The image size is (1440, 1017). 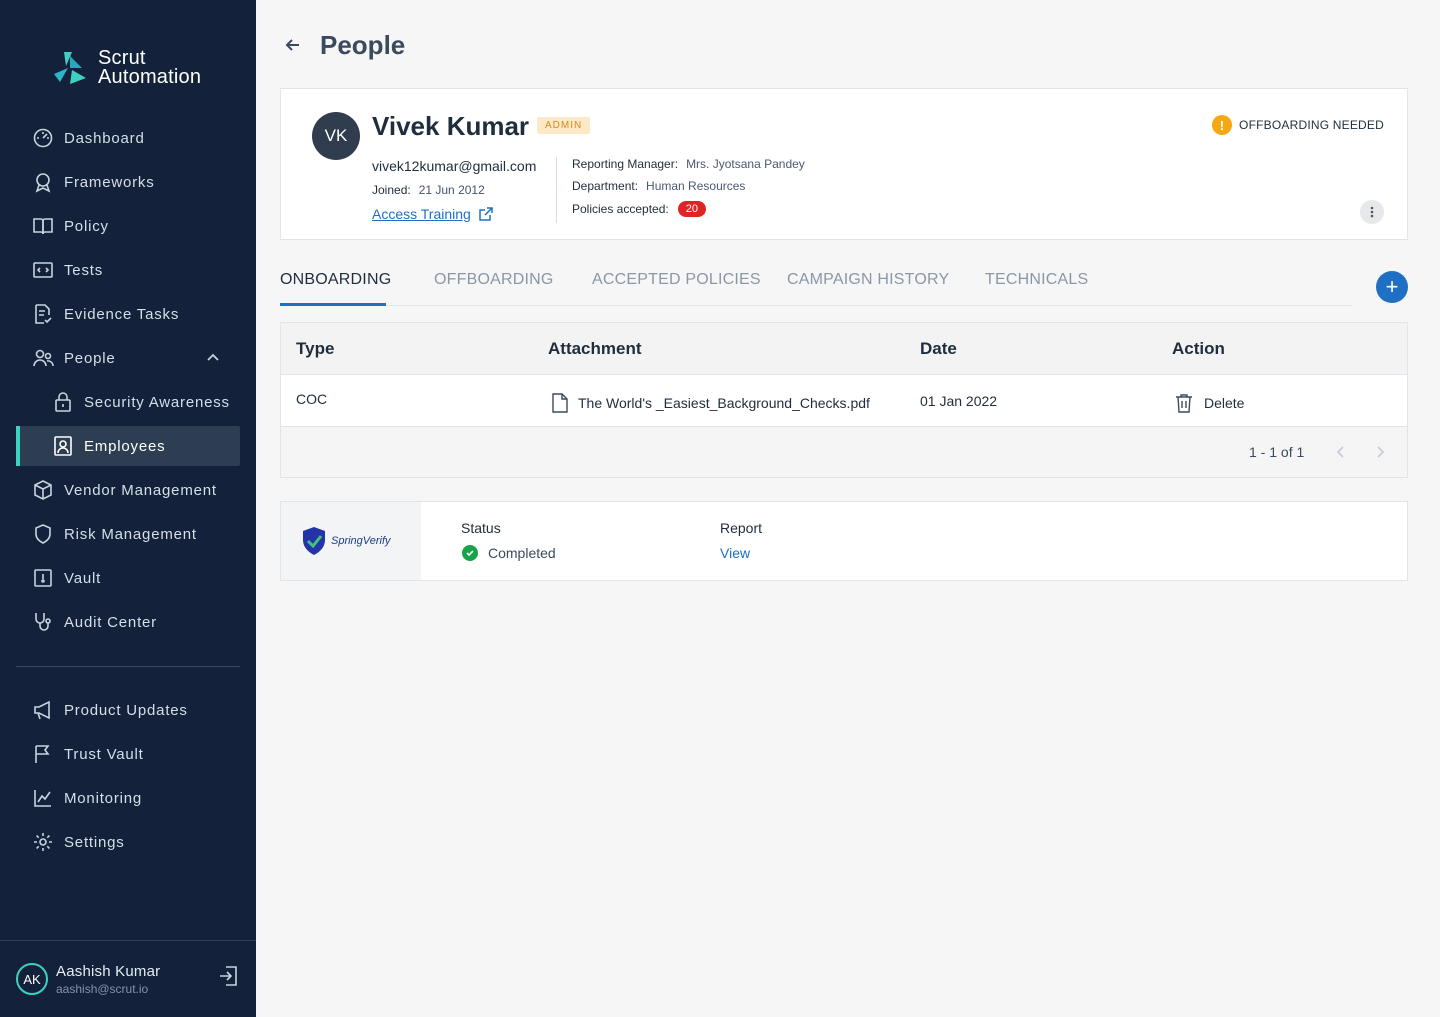 What do you see at coordinates (122, 314) in the screenshot?
I see `sidebar-item-label: Evidence Tasks` at bounding box center [122, 314].